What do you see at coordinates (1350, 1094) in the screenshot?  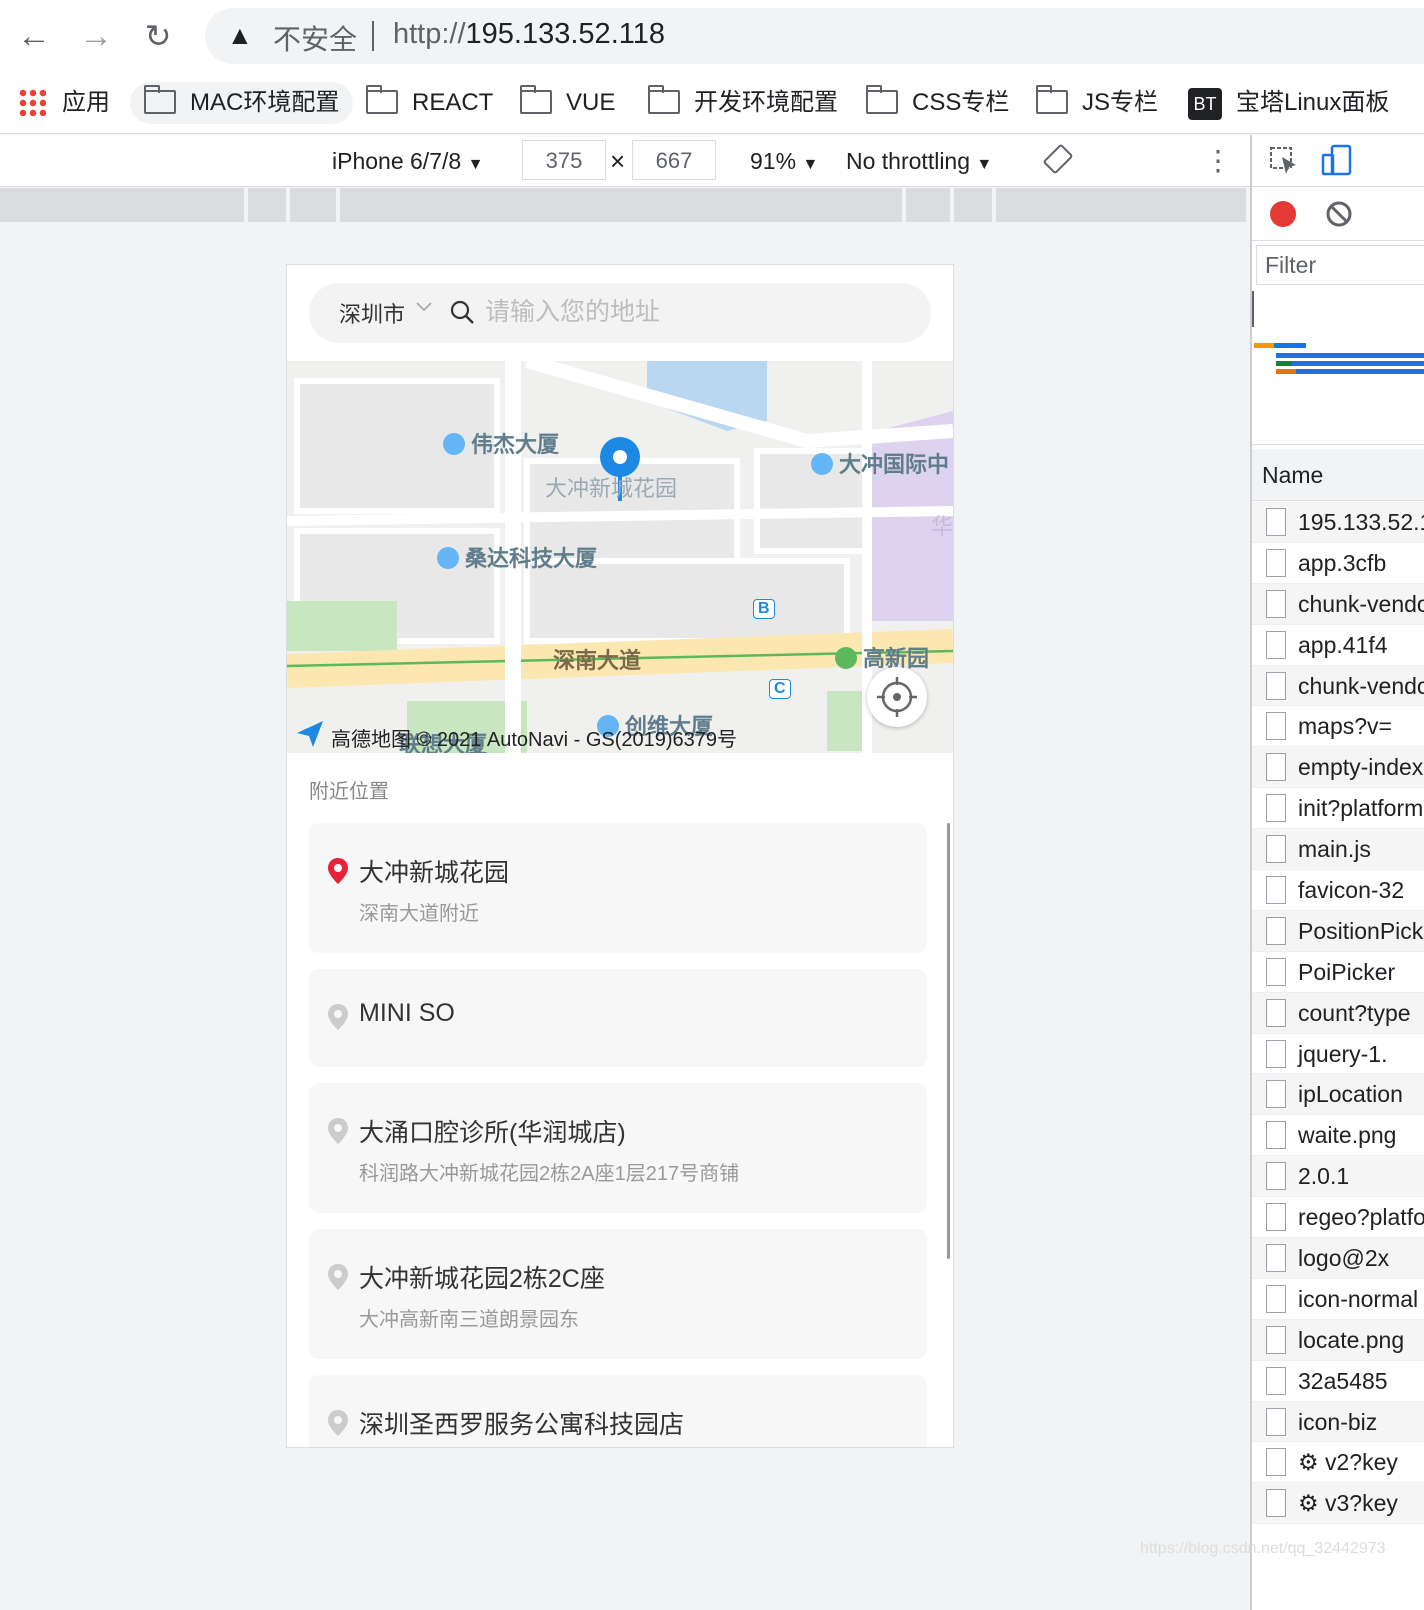 I see `request-name: ipLocation` at bounding box center [1350, 1094].